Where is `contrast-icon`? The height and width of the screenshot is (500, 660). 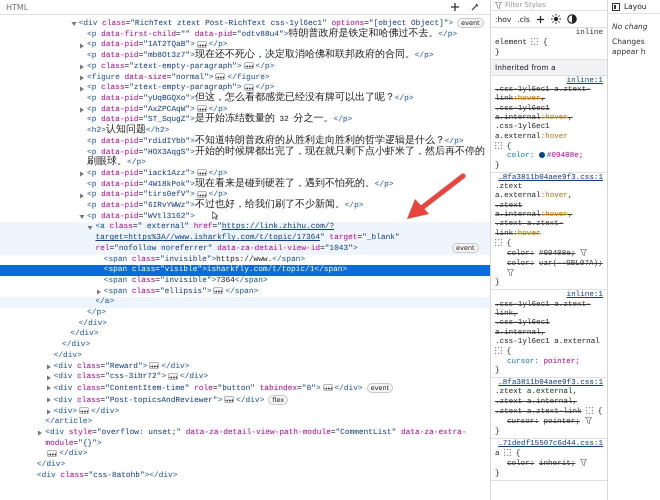 contrast-icon is located at coordinates (571, 19).